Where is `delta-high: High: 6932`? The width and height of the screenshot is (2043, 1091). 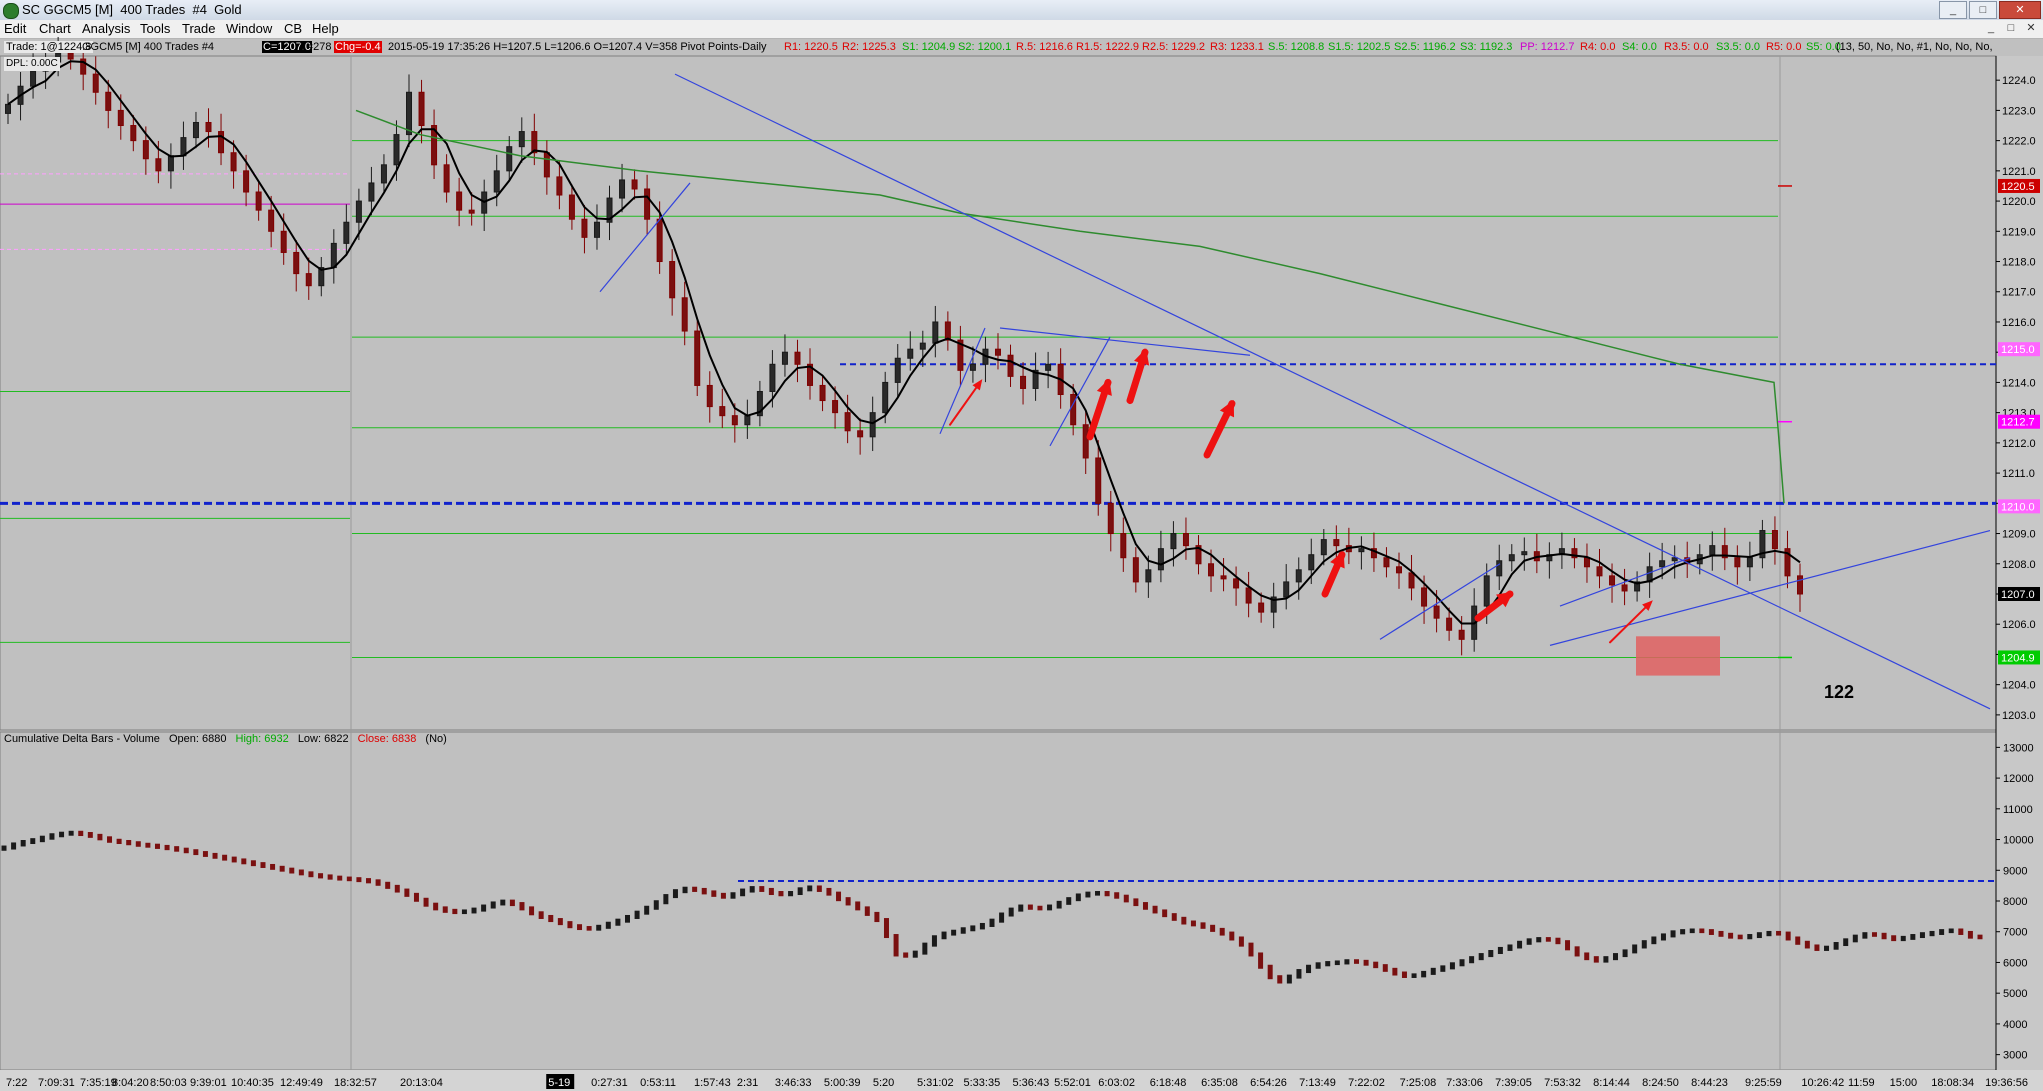 delta-high: High: 6932 is located at coordinates (262, 739).